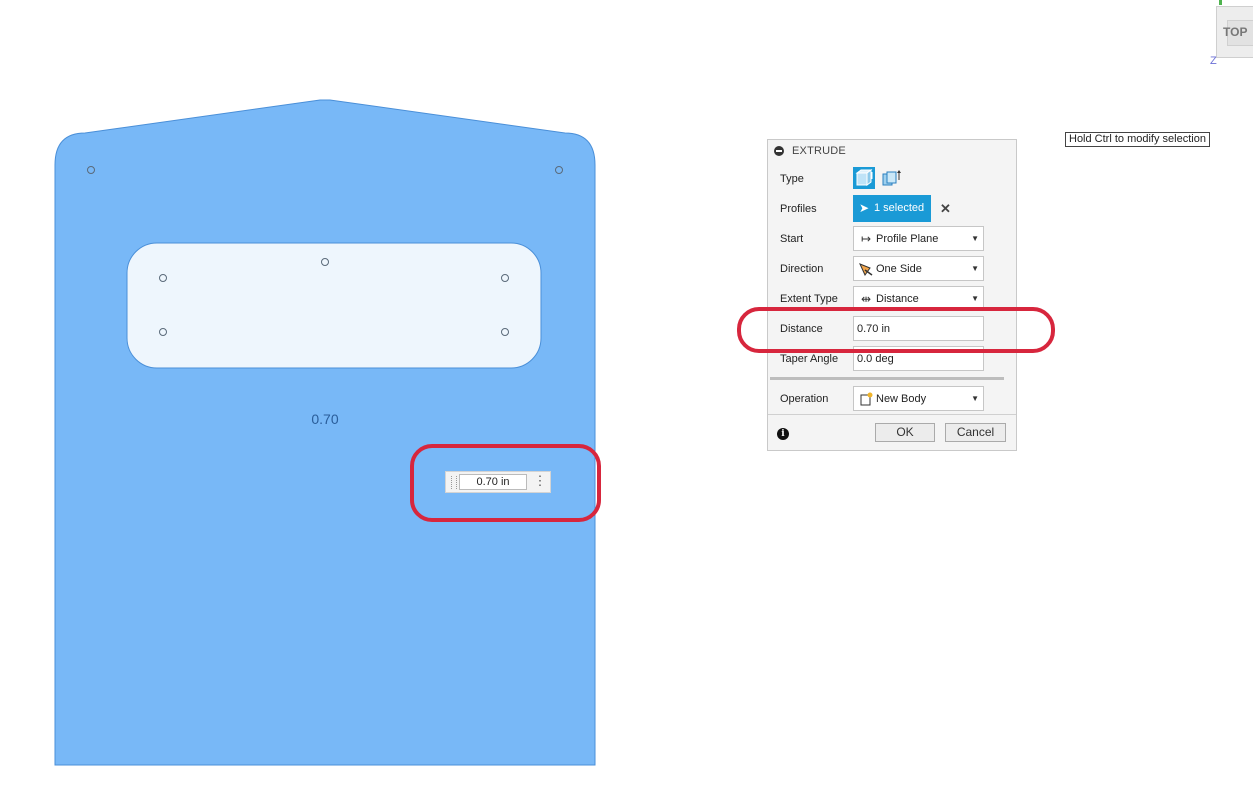 Image resolution: width=1253 pixels, height=807 pixels. What do you see at coordinates (792, 179) in the screenshot?
I see `type-label: Type` at bounding box center [792, 179].